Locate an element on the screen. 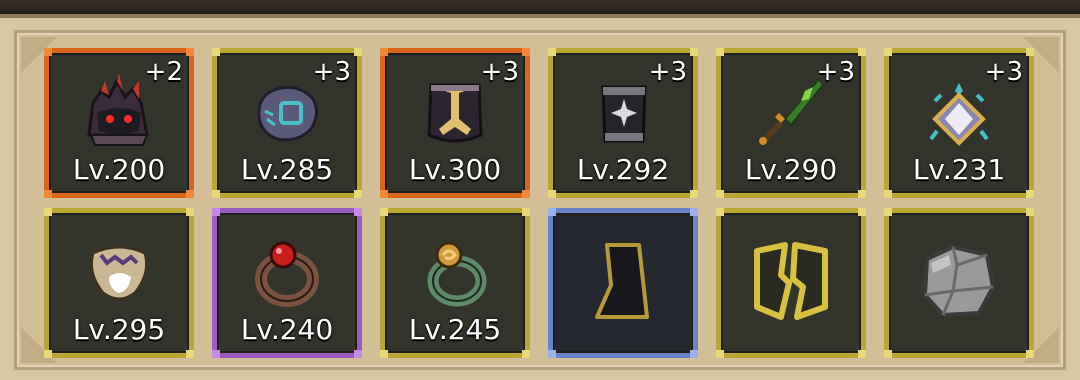  ruby-ring-icon is located at coordinates (287, 274).